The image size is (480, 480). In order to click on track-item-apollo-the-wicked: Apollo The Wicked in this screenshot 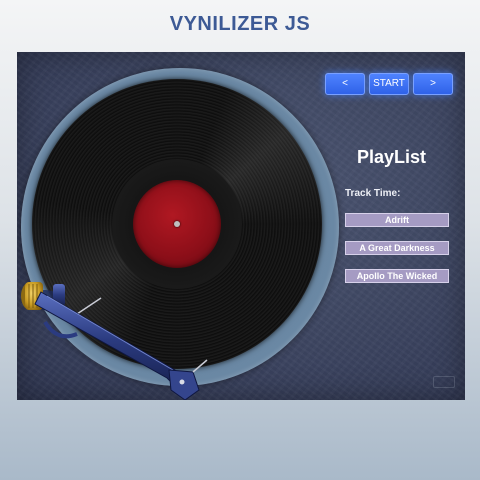, I will do `click(397, 276)`.